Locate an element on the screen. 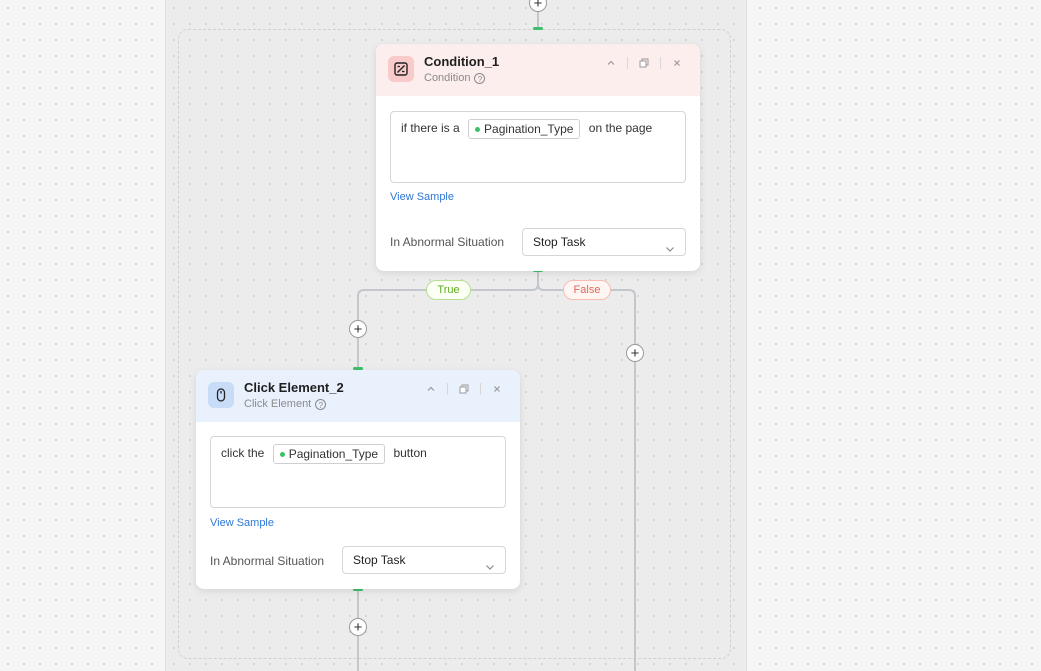 This screenshot has height=671, width=1041. mouse-icon is located at coordinates (221, 395).